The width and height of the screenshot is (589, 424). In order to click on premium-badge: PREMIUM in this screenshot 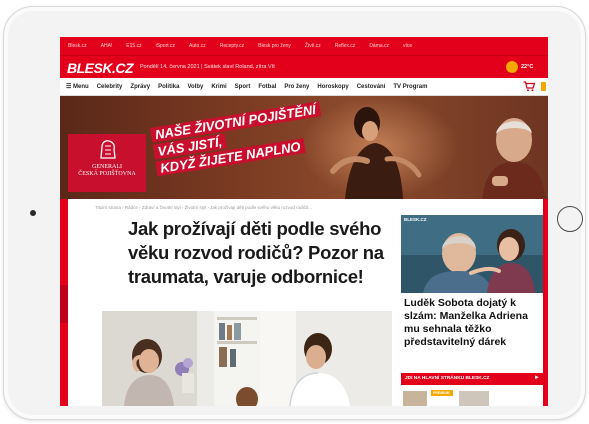, I will do `click(442, 393)`.